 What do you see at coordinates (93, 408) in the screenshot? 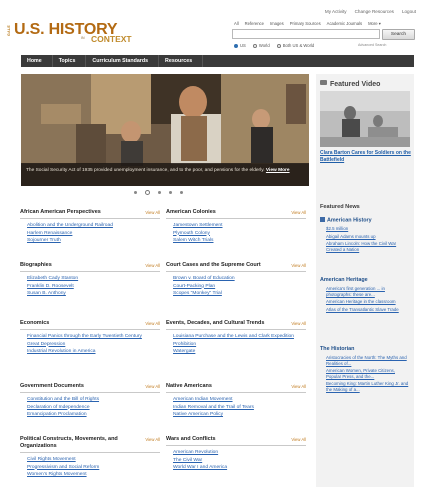
I see `category-link: Declaration of Independence` at bounding box center [93, 408].